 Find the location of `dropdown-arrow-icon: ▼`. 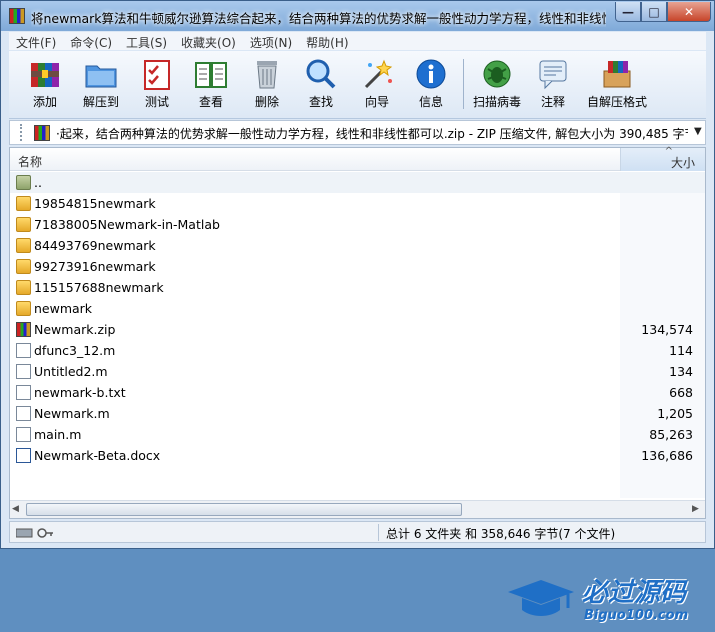

dropdown-arrow-icon: ▼ is located at coordinates (698, 131).